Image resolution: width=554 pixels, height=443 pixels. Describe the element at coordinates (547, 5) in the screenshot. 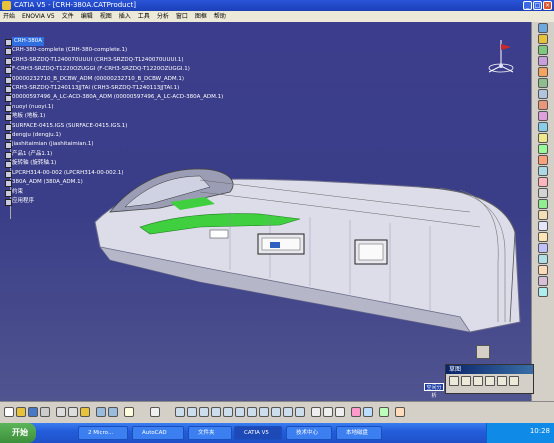

I see `close-button: ×` at that location.